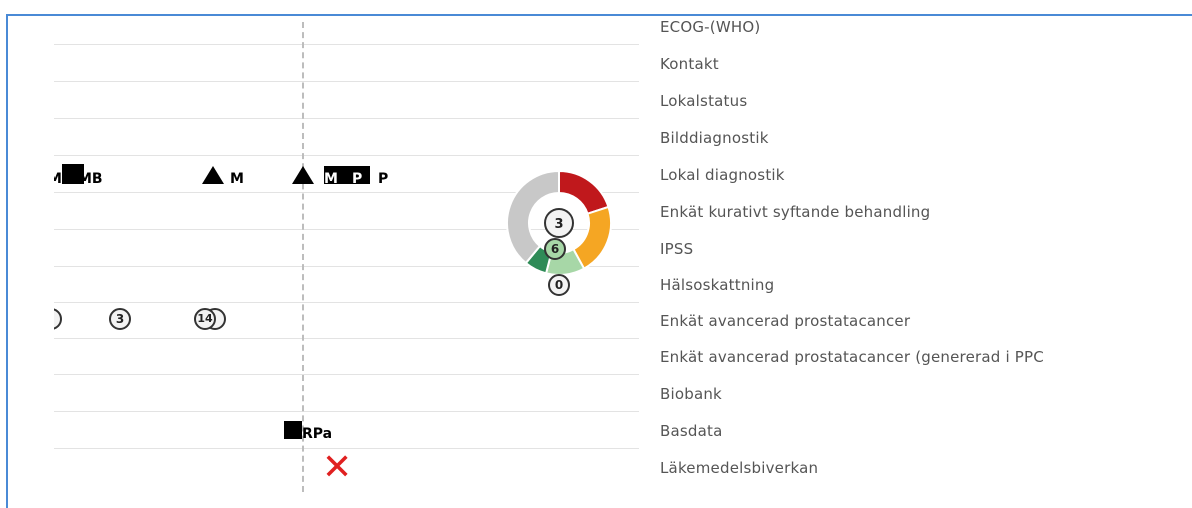 The image size is (1192, 508). What do you see at coordinates (237, 179) in the screenshot?
I see `lokal-marker-b: M` at bounding box center [237, 179].